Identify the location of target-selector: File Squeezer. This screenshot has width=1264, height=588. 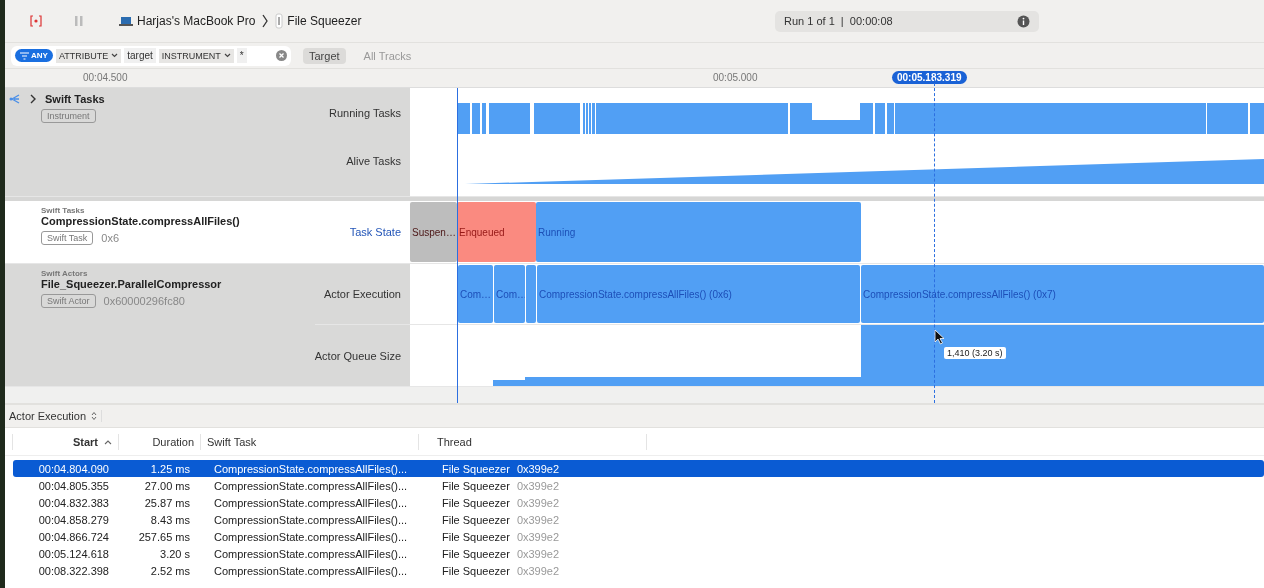
(318, 21).